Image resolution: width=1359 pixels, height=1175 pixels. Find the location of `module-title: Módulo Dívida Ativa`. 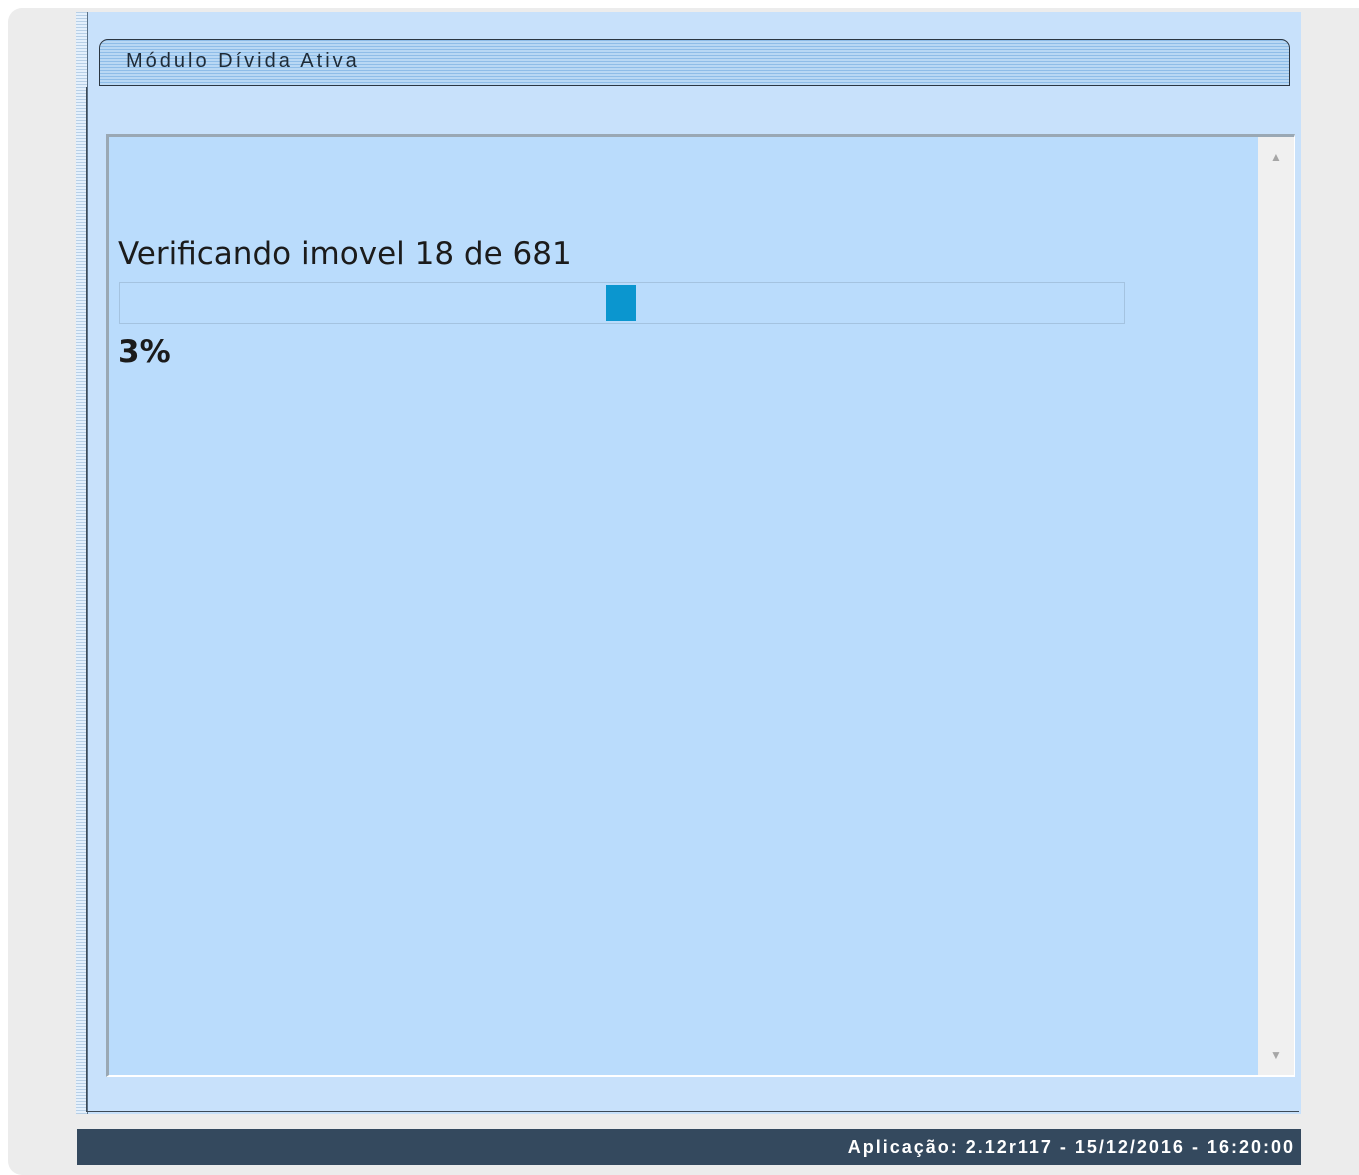

module-title: Módulo Dívida Ativa is located at coordinates (243, 61).